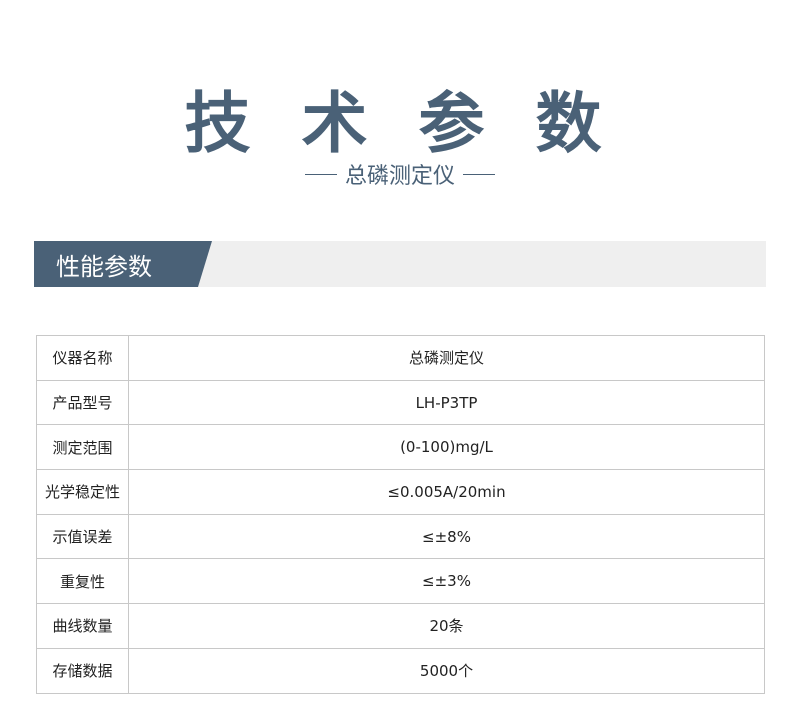 This screenshot has height=713, width=800. I want to click on subtitle-left-divider, so click(320, 174).